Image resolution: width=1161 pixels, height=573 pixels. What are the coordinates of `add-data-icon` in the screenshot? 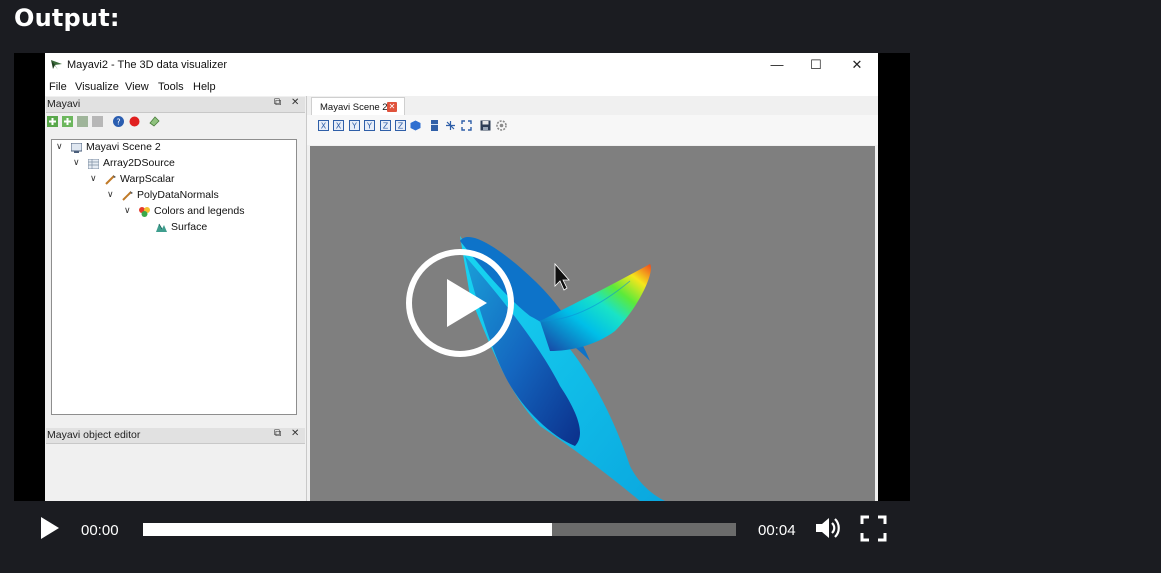 It's located at (52, 121).